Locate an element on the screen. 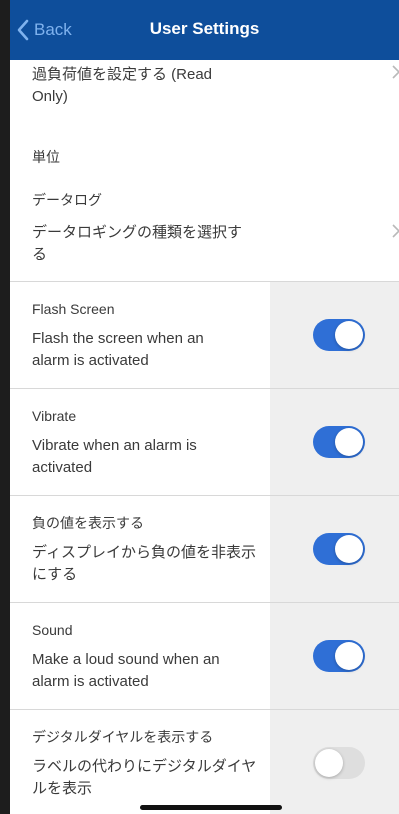 The width and height of the screenshot is (399, 814). device-bezel is located at coordinates (5, 407).